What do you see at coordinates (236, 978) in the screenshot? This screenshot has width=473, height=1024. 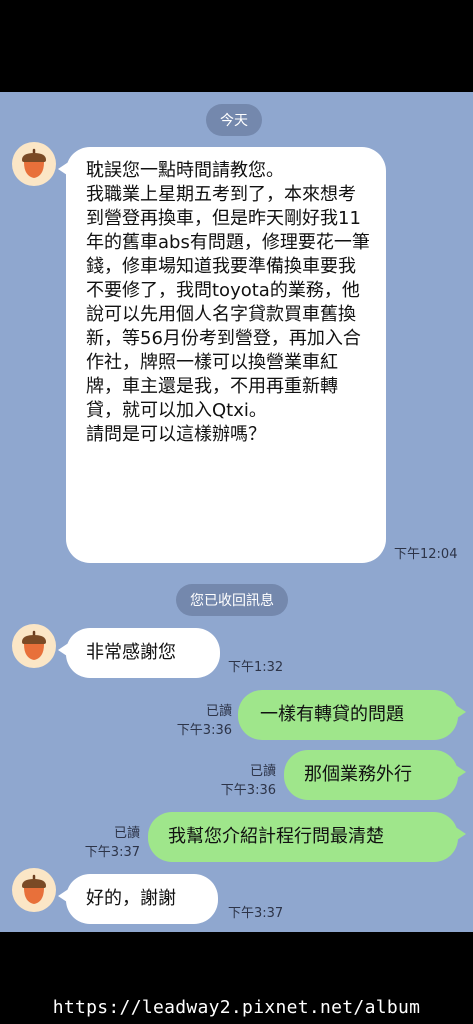 I see `bottom-black-bar: https://leadway2.pixnet.net/album` at bounding box center [236, 978].